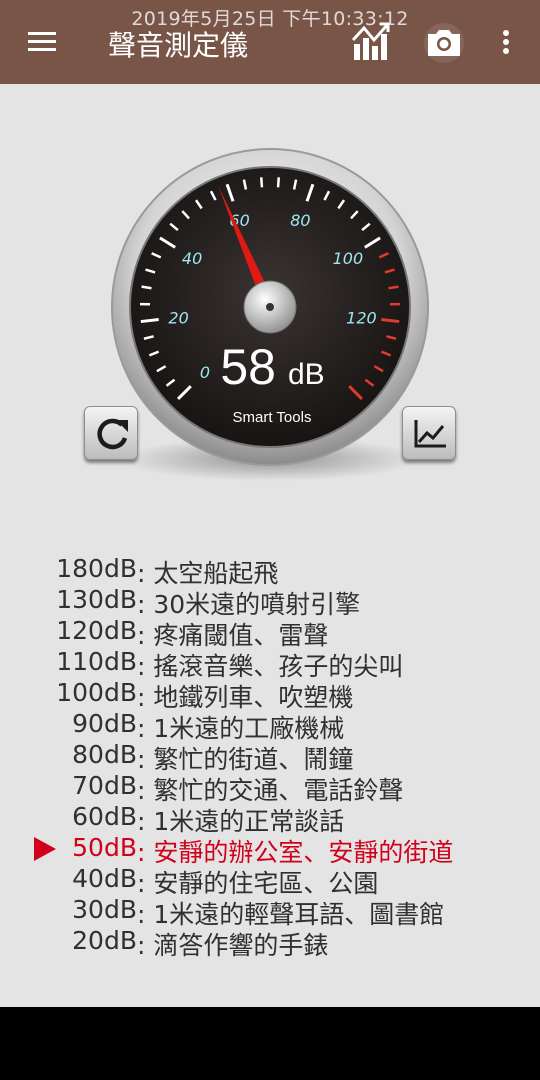 Image resolution: width=540 pixels, height=1080 pixels. I want to click on app-toolbar: 2019年5月25日 下午10:33:12 聲音測定儀, so click(270, 42).